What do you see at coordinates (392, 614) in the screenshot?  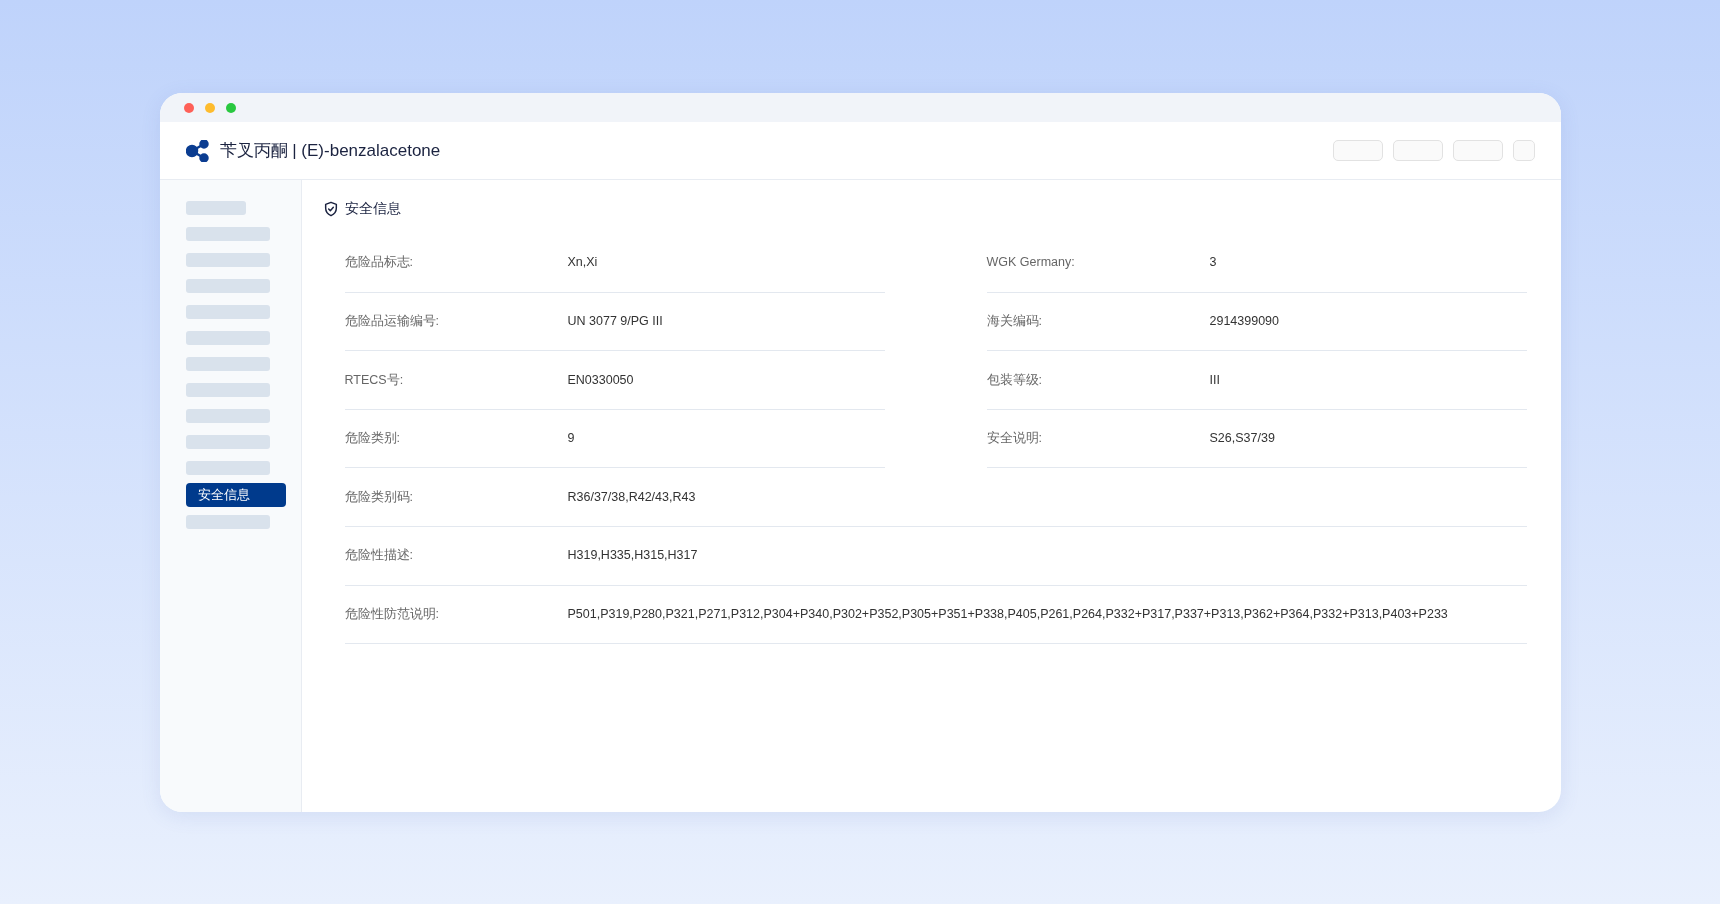 I see `field-label: 危险性防范说明:` at bounding box center [392, 614].